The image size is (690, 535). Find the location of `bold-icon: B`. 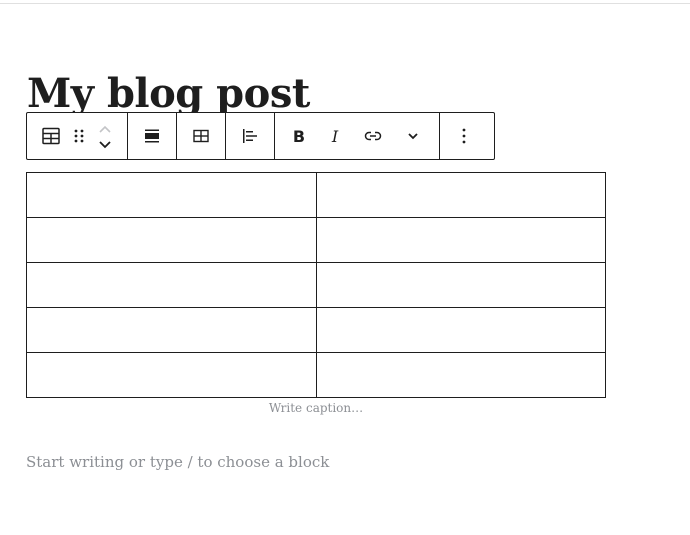

bold-icon: B is located at coordinates (299, 136).